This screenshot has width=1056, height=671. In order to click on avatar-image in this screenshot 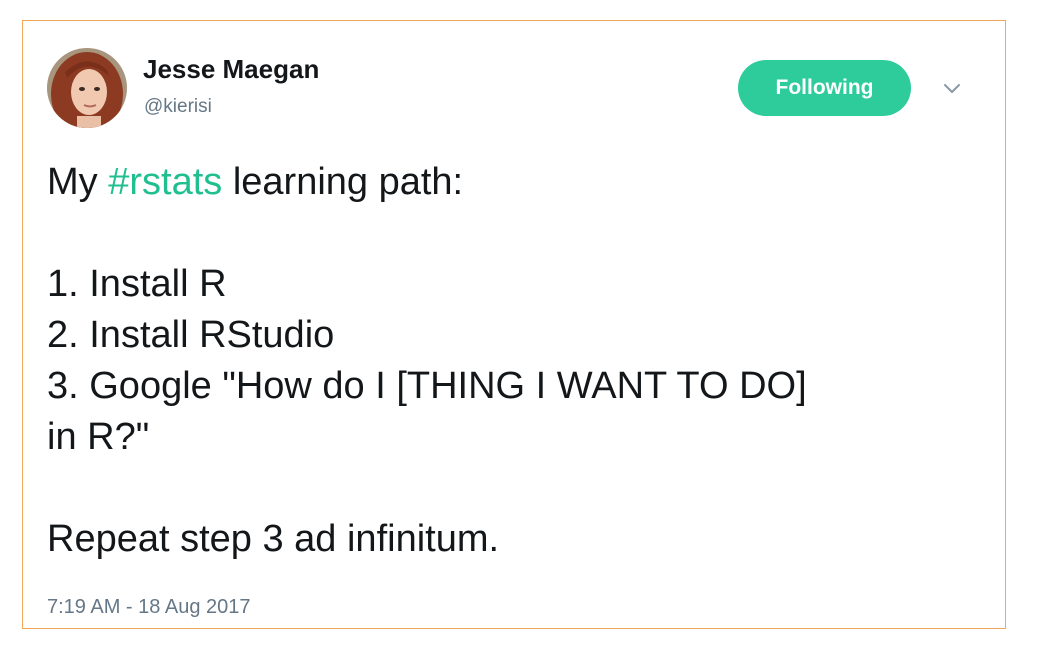, I will do `click(87, 88)`.